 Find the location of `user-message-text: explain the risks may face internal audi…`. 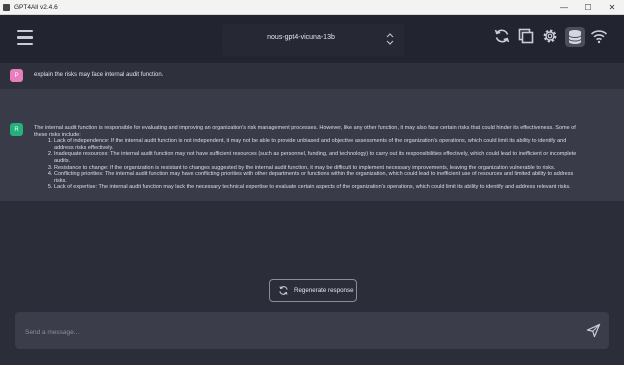

user-message-text: explain the risks may face internal audi… is located at coordinates (99, 75).